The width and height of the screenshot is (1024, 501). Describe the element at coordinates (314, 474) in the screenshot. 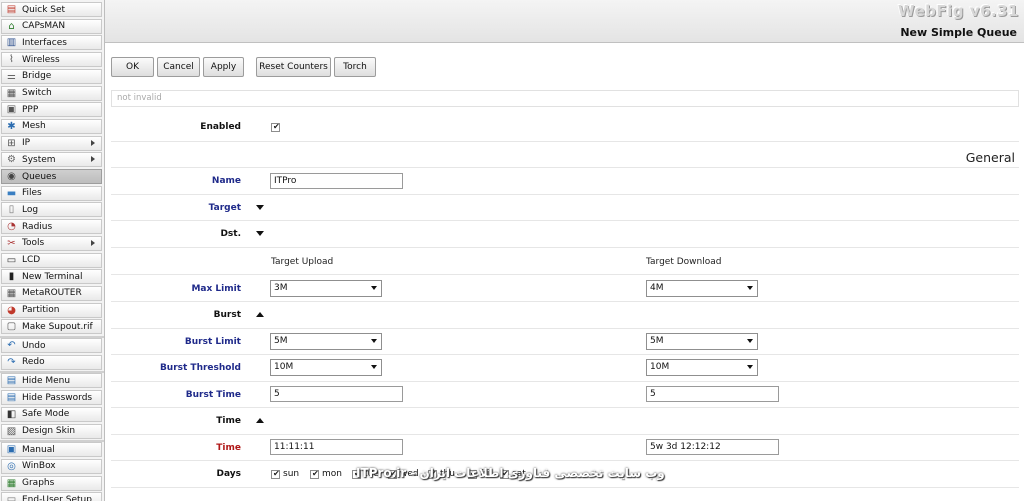

I see `day-checkbox-mon: ✔` at that location.